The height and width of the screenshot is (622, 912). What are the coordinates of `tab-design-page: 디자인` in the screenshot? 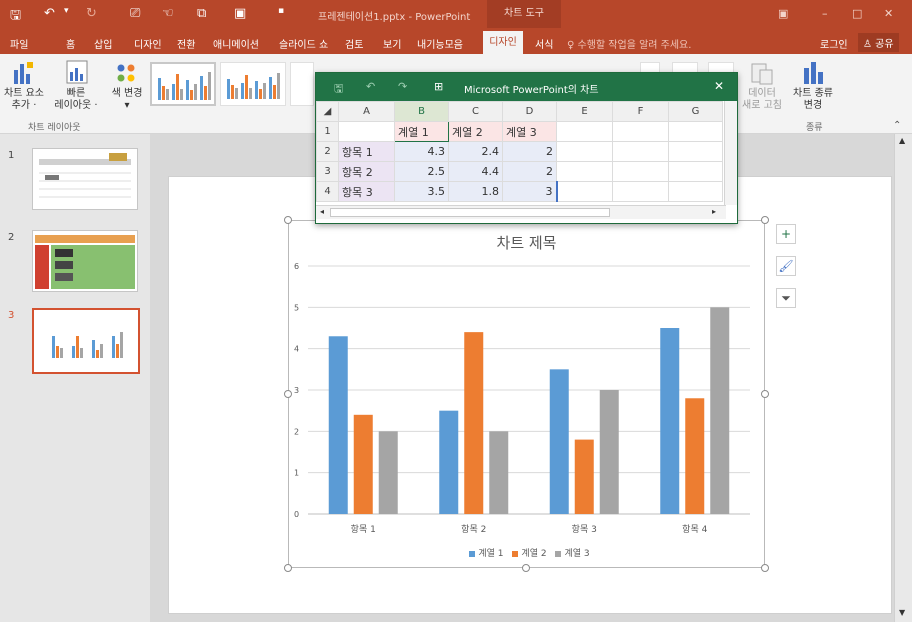 It's located at (148, 43).